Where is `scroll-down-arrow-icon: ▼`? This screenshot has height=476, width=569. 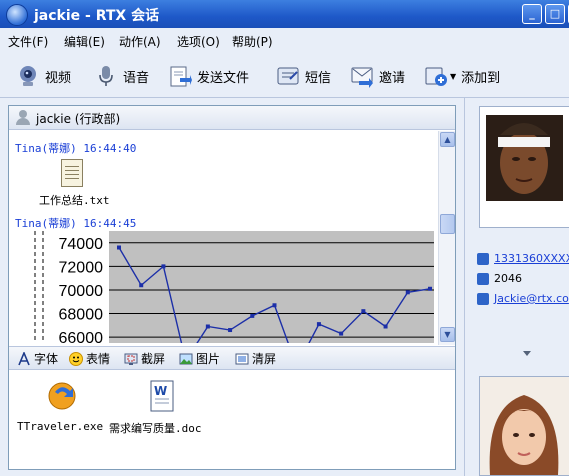
scroll-down-arrow-icon: ▼ is located at coordinates (447, 334).